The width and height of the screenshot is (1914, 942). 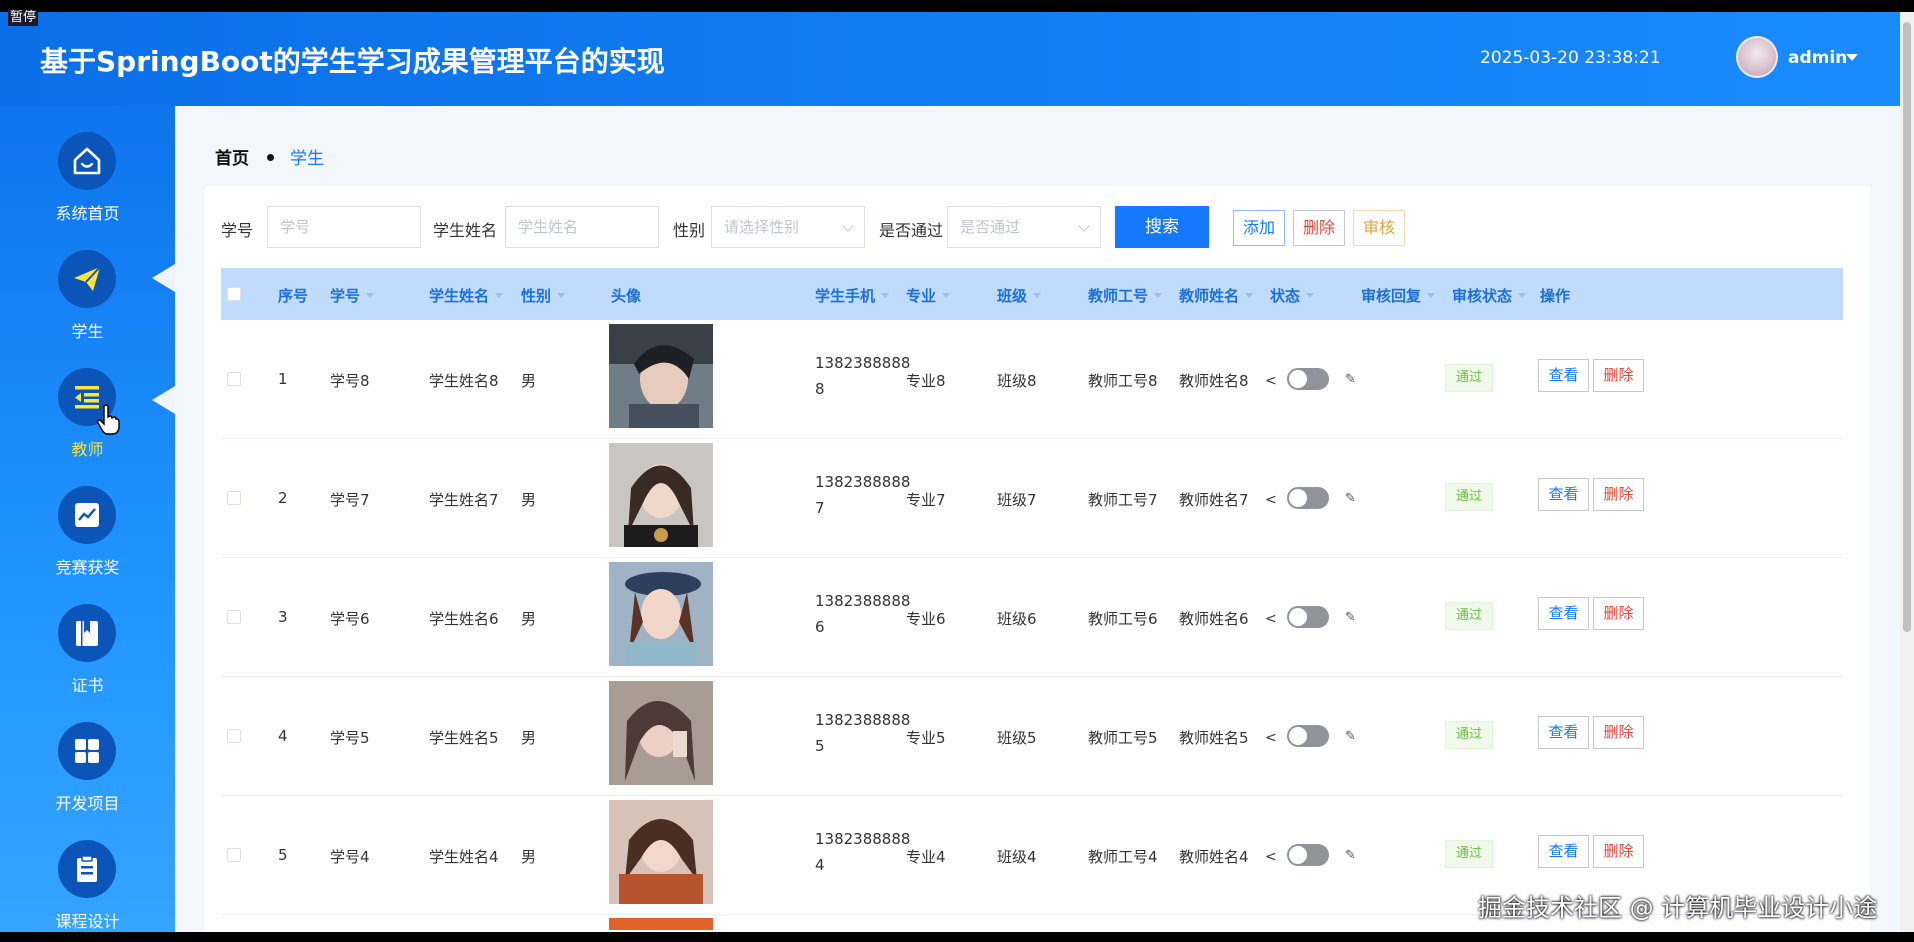 I want to click on search-button: 搜索, so click(x=1162, y=227).